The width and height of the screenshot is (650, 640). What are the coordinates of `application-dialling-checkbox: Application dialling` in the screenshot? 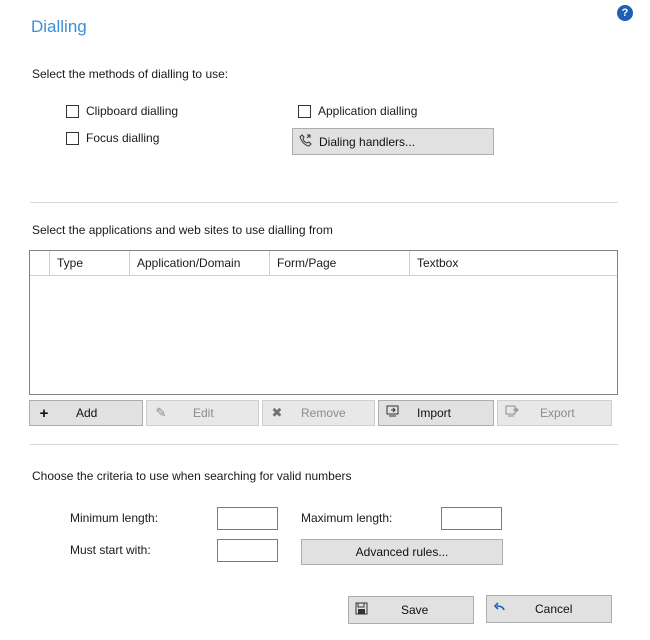 It's located at (357, 111).